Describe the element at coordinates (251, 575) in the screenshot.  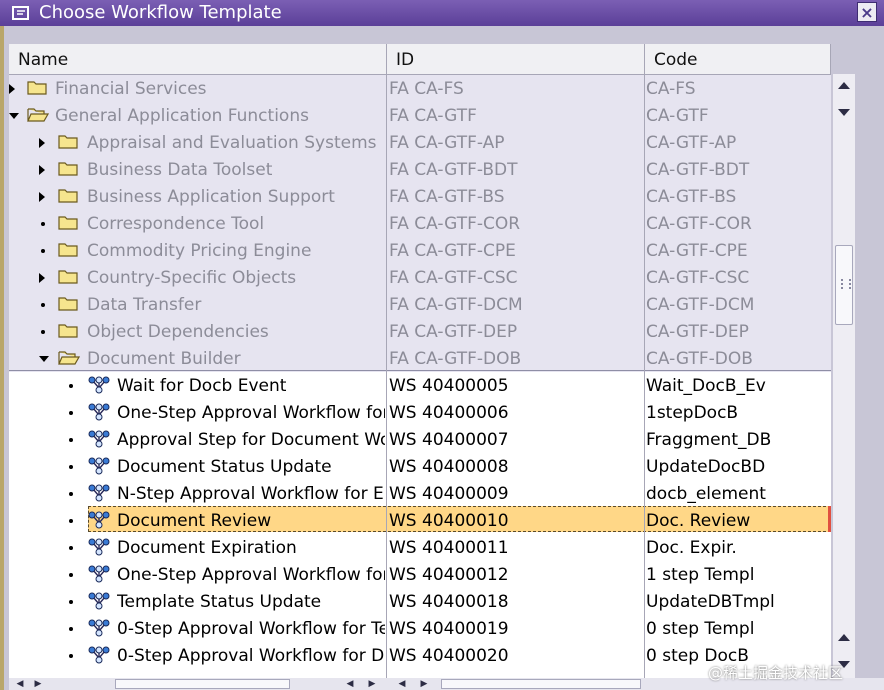
I see `node-name: One-Step Approval Workflow for Templates` at that location.